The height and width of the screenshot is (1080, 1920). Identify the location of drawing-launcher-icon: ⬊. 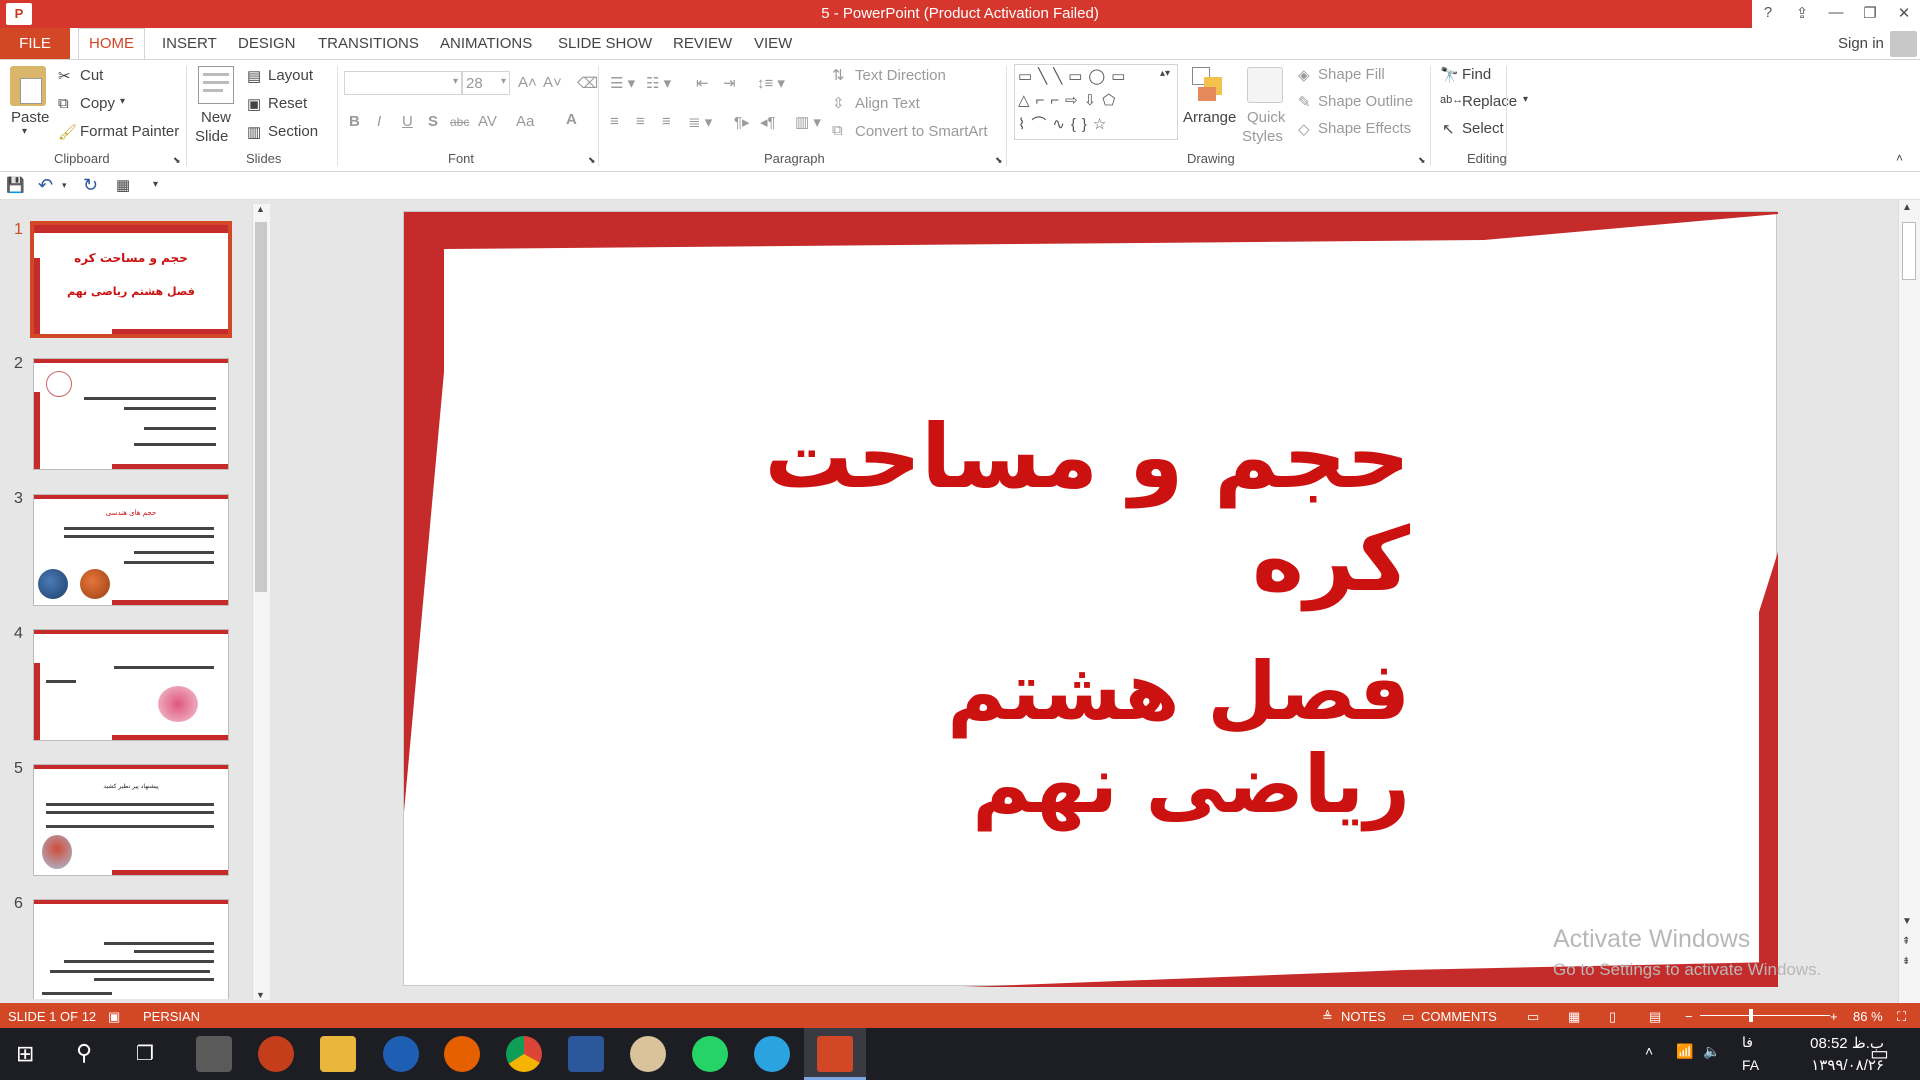
(1422, 160).